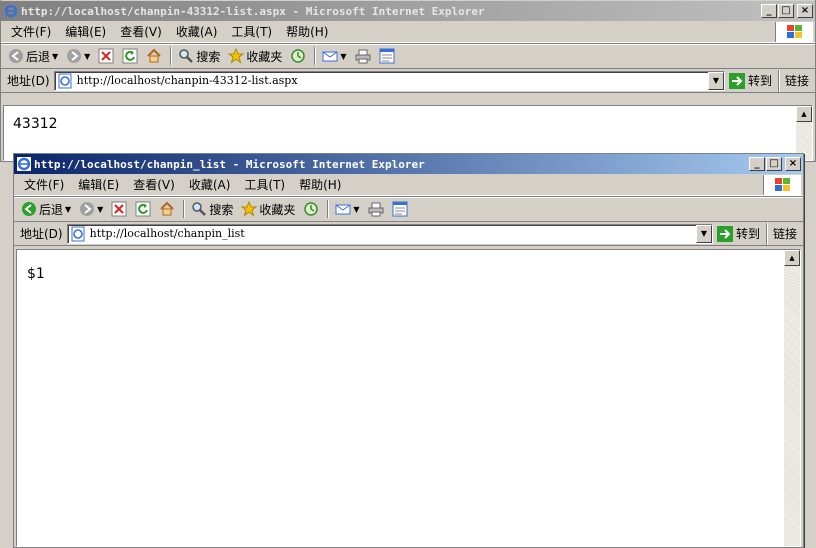  Describe the element at coordinates (759, 81) in the screenshot. I see `go-label: 转到` at that location.